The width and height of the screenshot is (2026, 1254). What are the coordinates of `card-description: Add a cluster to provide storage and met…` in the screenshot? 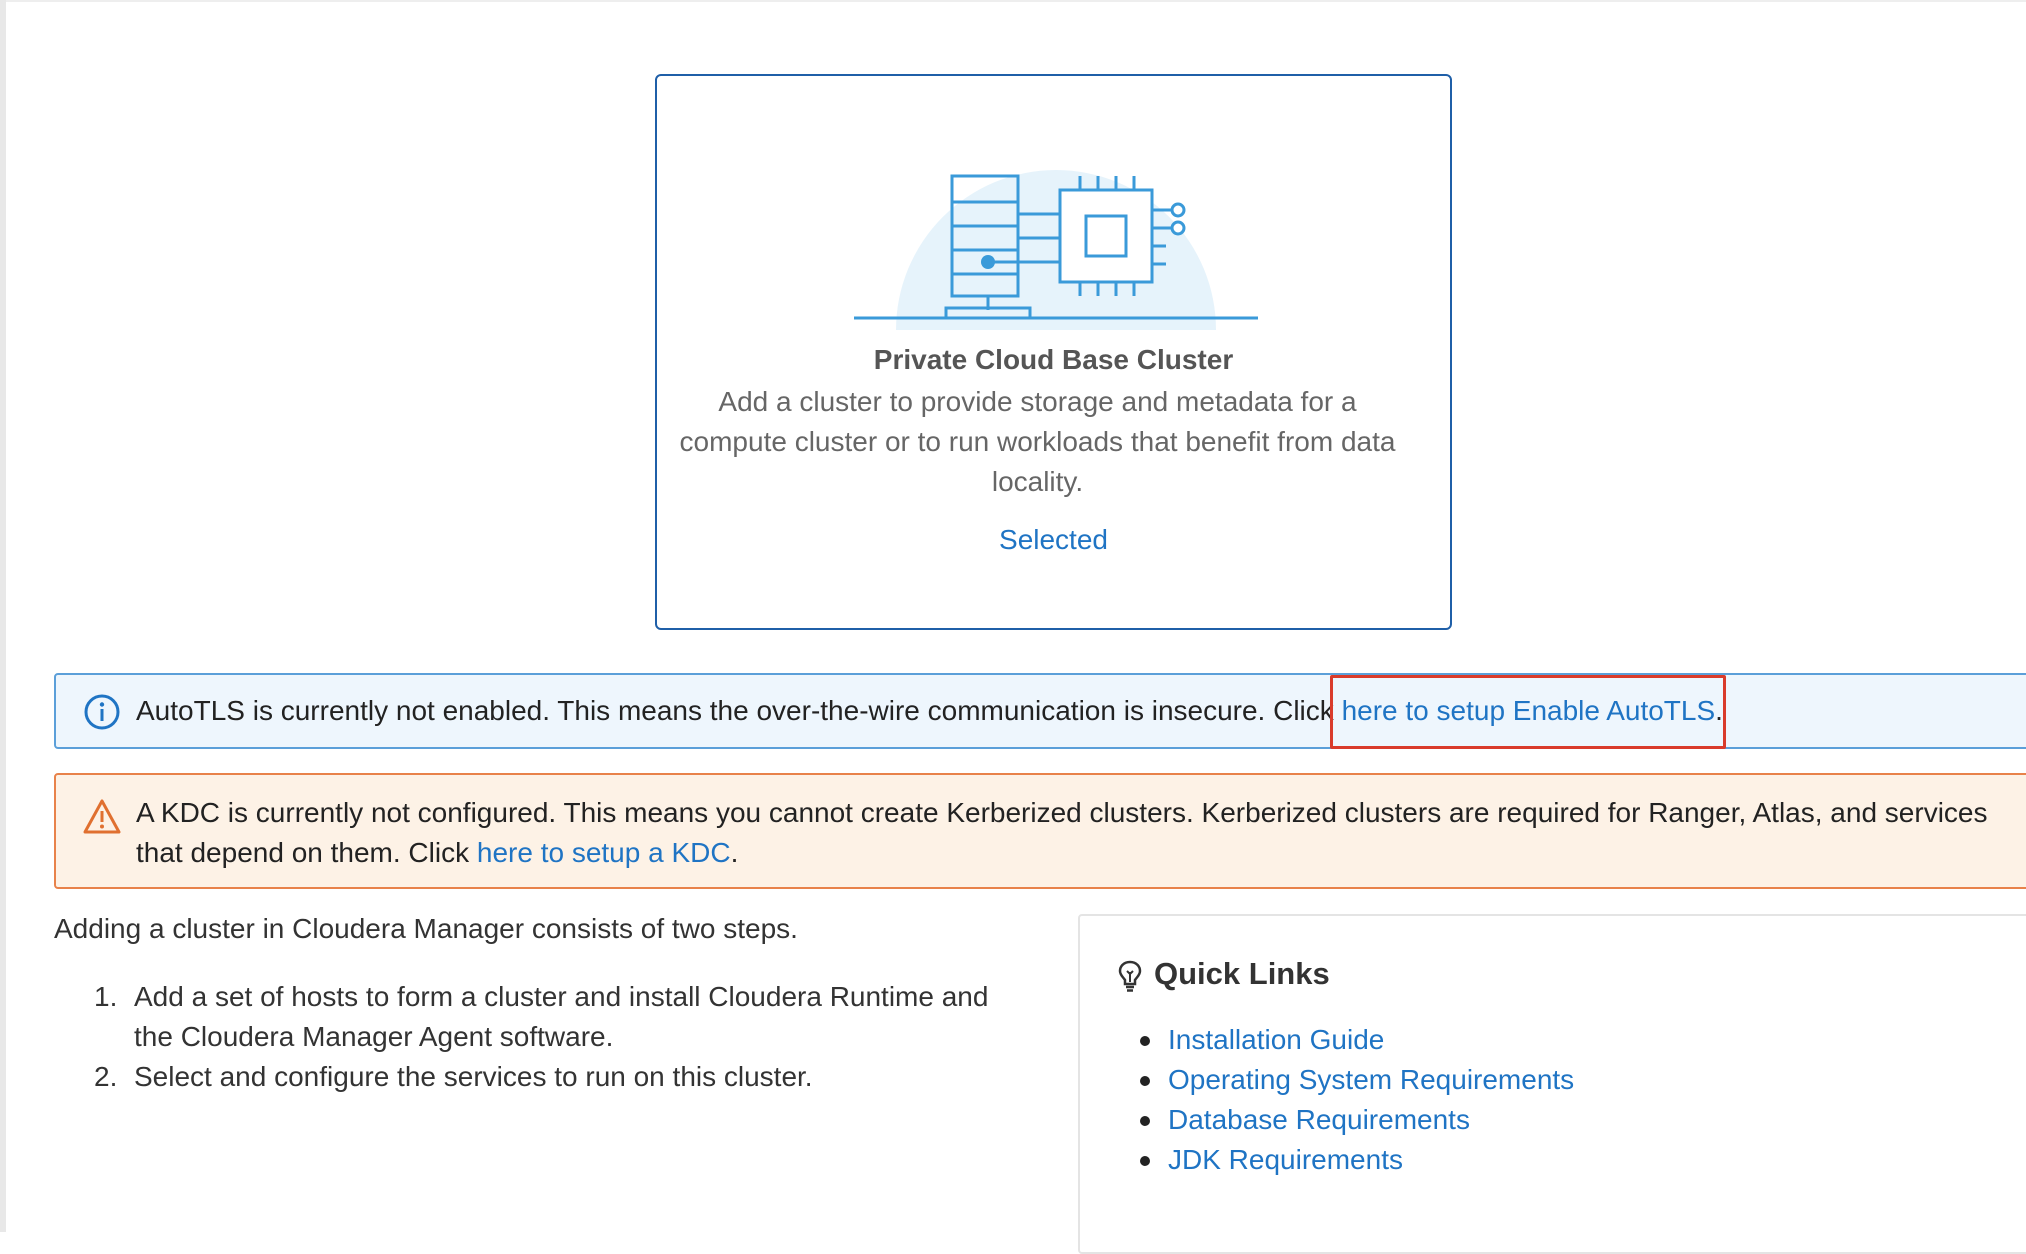 It's located at (1037, 441).